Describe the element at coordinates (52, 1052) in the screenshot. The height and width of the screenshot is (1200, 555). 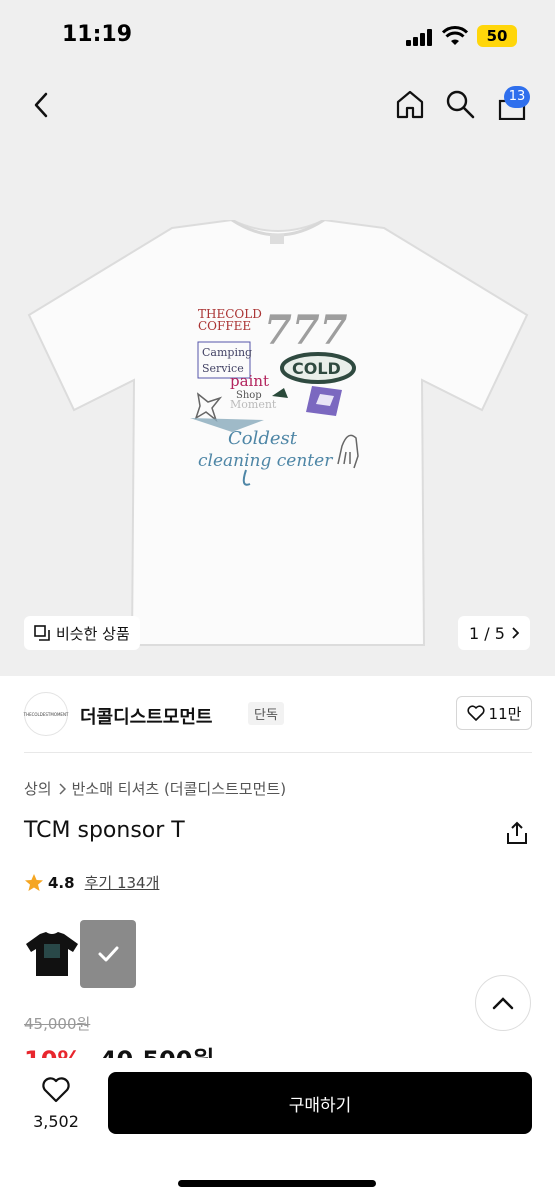
I see `discount-rate: 10%` at that location.